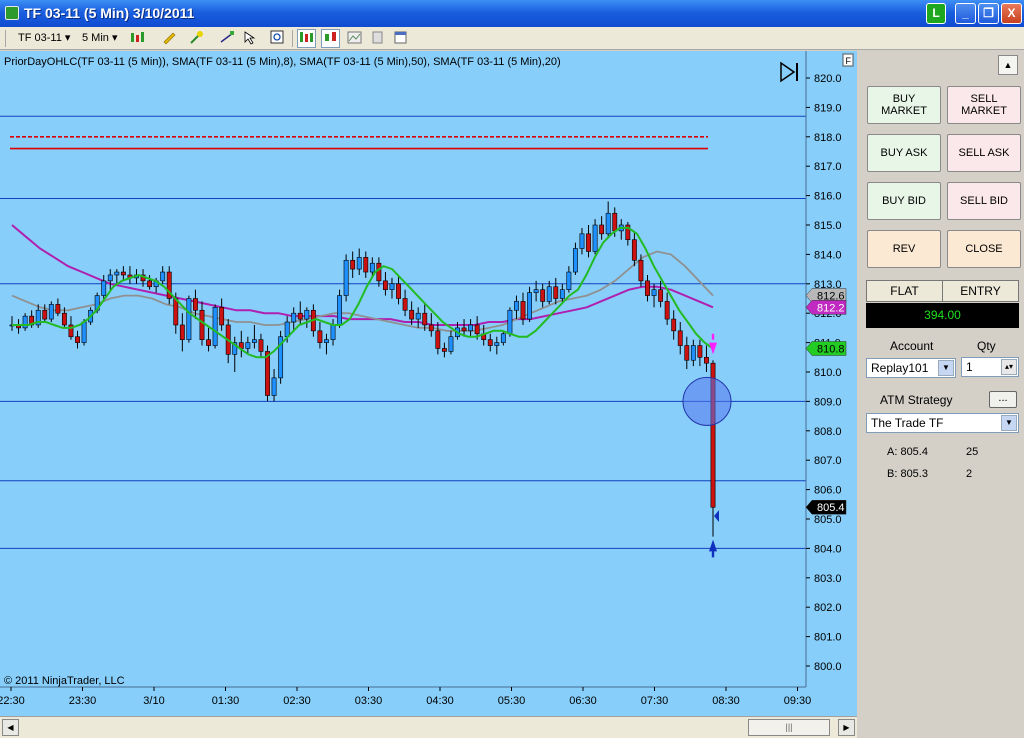 The height and width of the screenshot is (738, 1024). Describe the element at coordinates (789, 727) in the screenshot. I see `scrollbar-thumb: |||` at that location.